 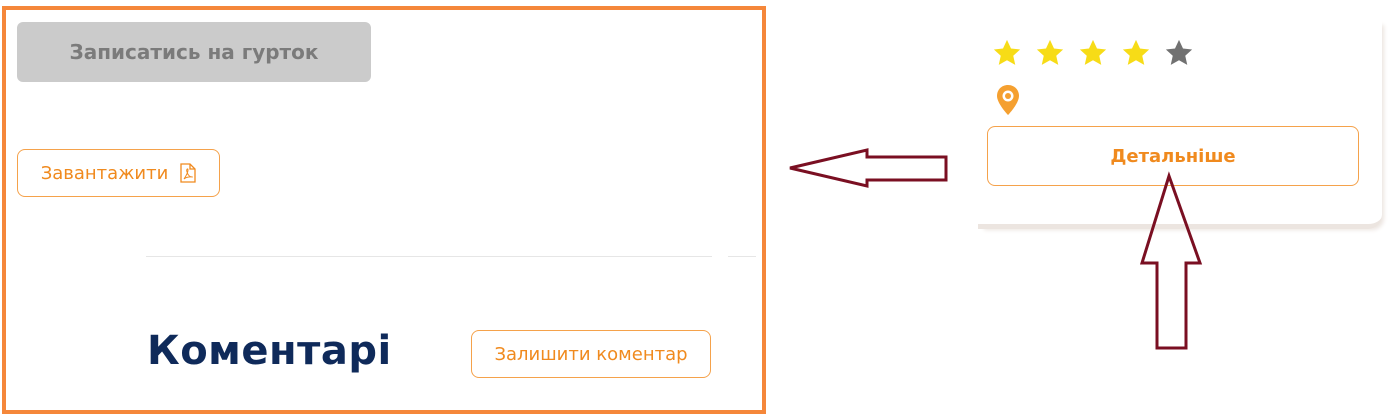 I want to click on star-empty-icon, so click(x=1179, y=52).